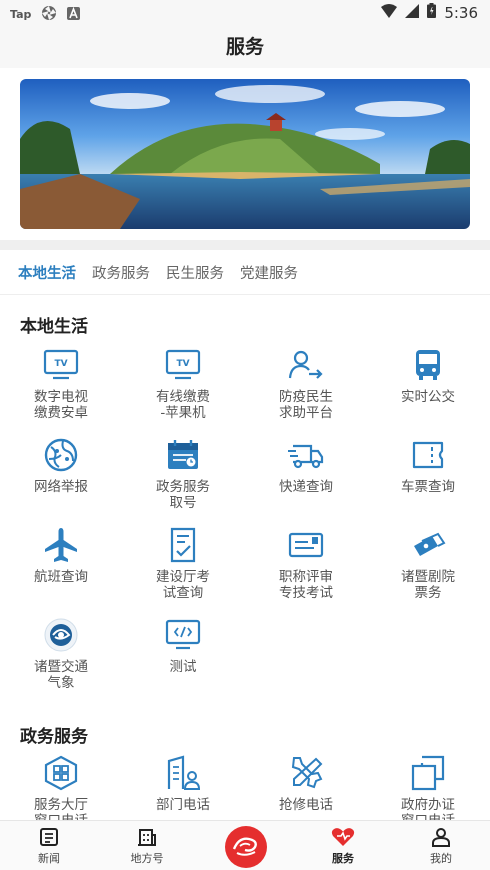 The height and width of the screenshot is (870, 490). I want to click on nav-services: 服务, so click(343, 845).